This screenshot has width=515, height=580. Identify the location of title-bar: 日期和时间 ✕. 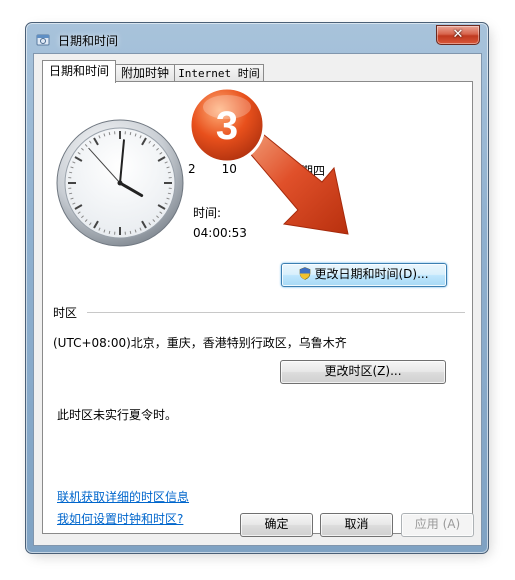
(257, 38).